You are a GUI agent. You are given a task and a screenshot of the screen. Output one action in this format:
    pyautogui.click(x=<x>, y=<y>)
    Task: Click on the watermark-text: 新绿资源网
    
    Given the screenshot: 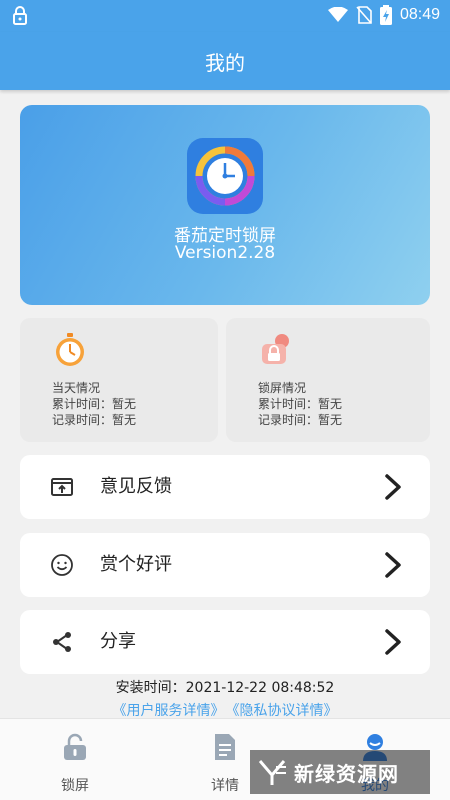 What is the action you would take?
    pyautogui.click(x=346, y=773)
    